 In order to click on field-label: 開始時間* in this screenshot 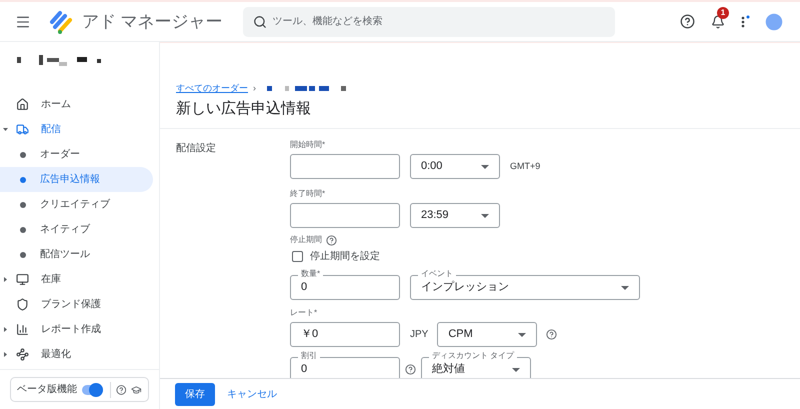, I will do `click(308, 145)`.